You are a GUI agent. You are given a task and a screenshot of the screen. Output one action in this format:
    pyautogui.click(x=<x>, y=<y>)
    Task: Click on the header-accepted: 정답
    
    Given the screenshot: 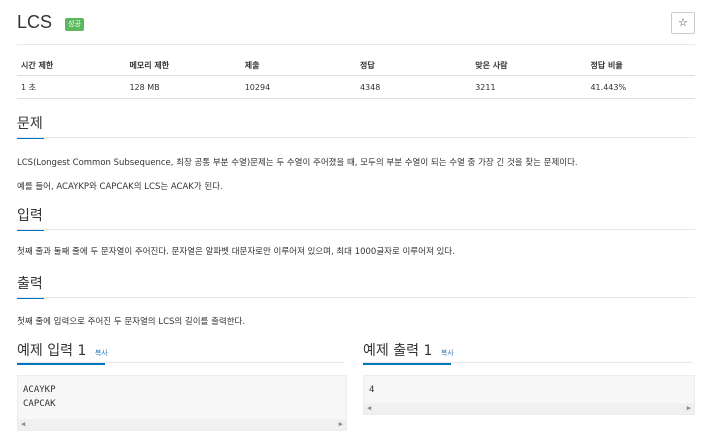 What is the action you would take?
    pyautogui.click(x=413, y=65)
    